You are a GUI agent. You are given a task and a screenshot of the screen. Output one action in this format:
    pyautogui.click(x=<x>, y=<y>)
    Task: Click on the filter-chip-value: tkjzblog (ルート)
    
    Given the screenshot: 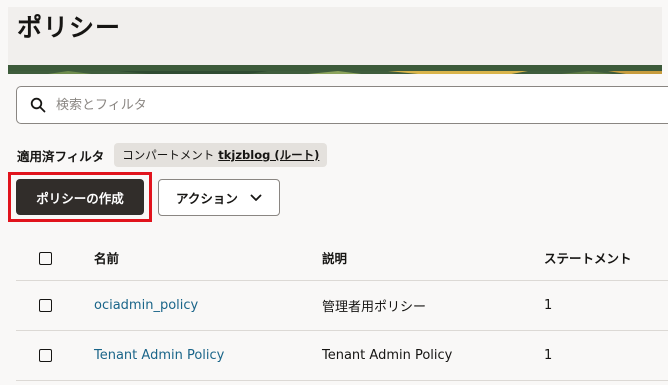 What is the action you would take?
    pyautogui.click(x=268, y=155)
    